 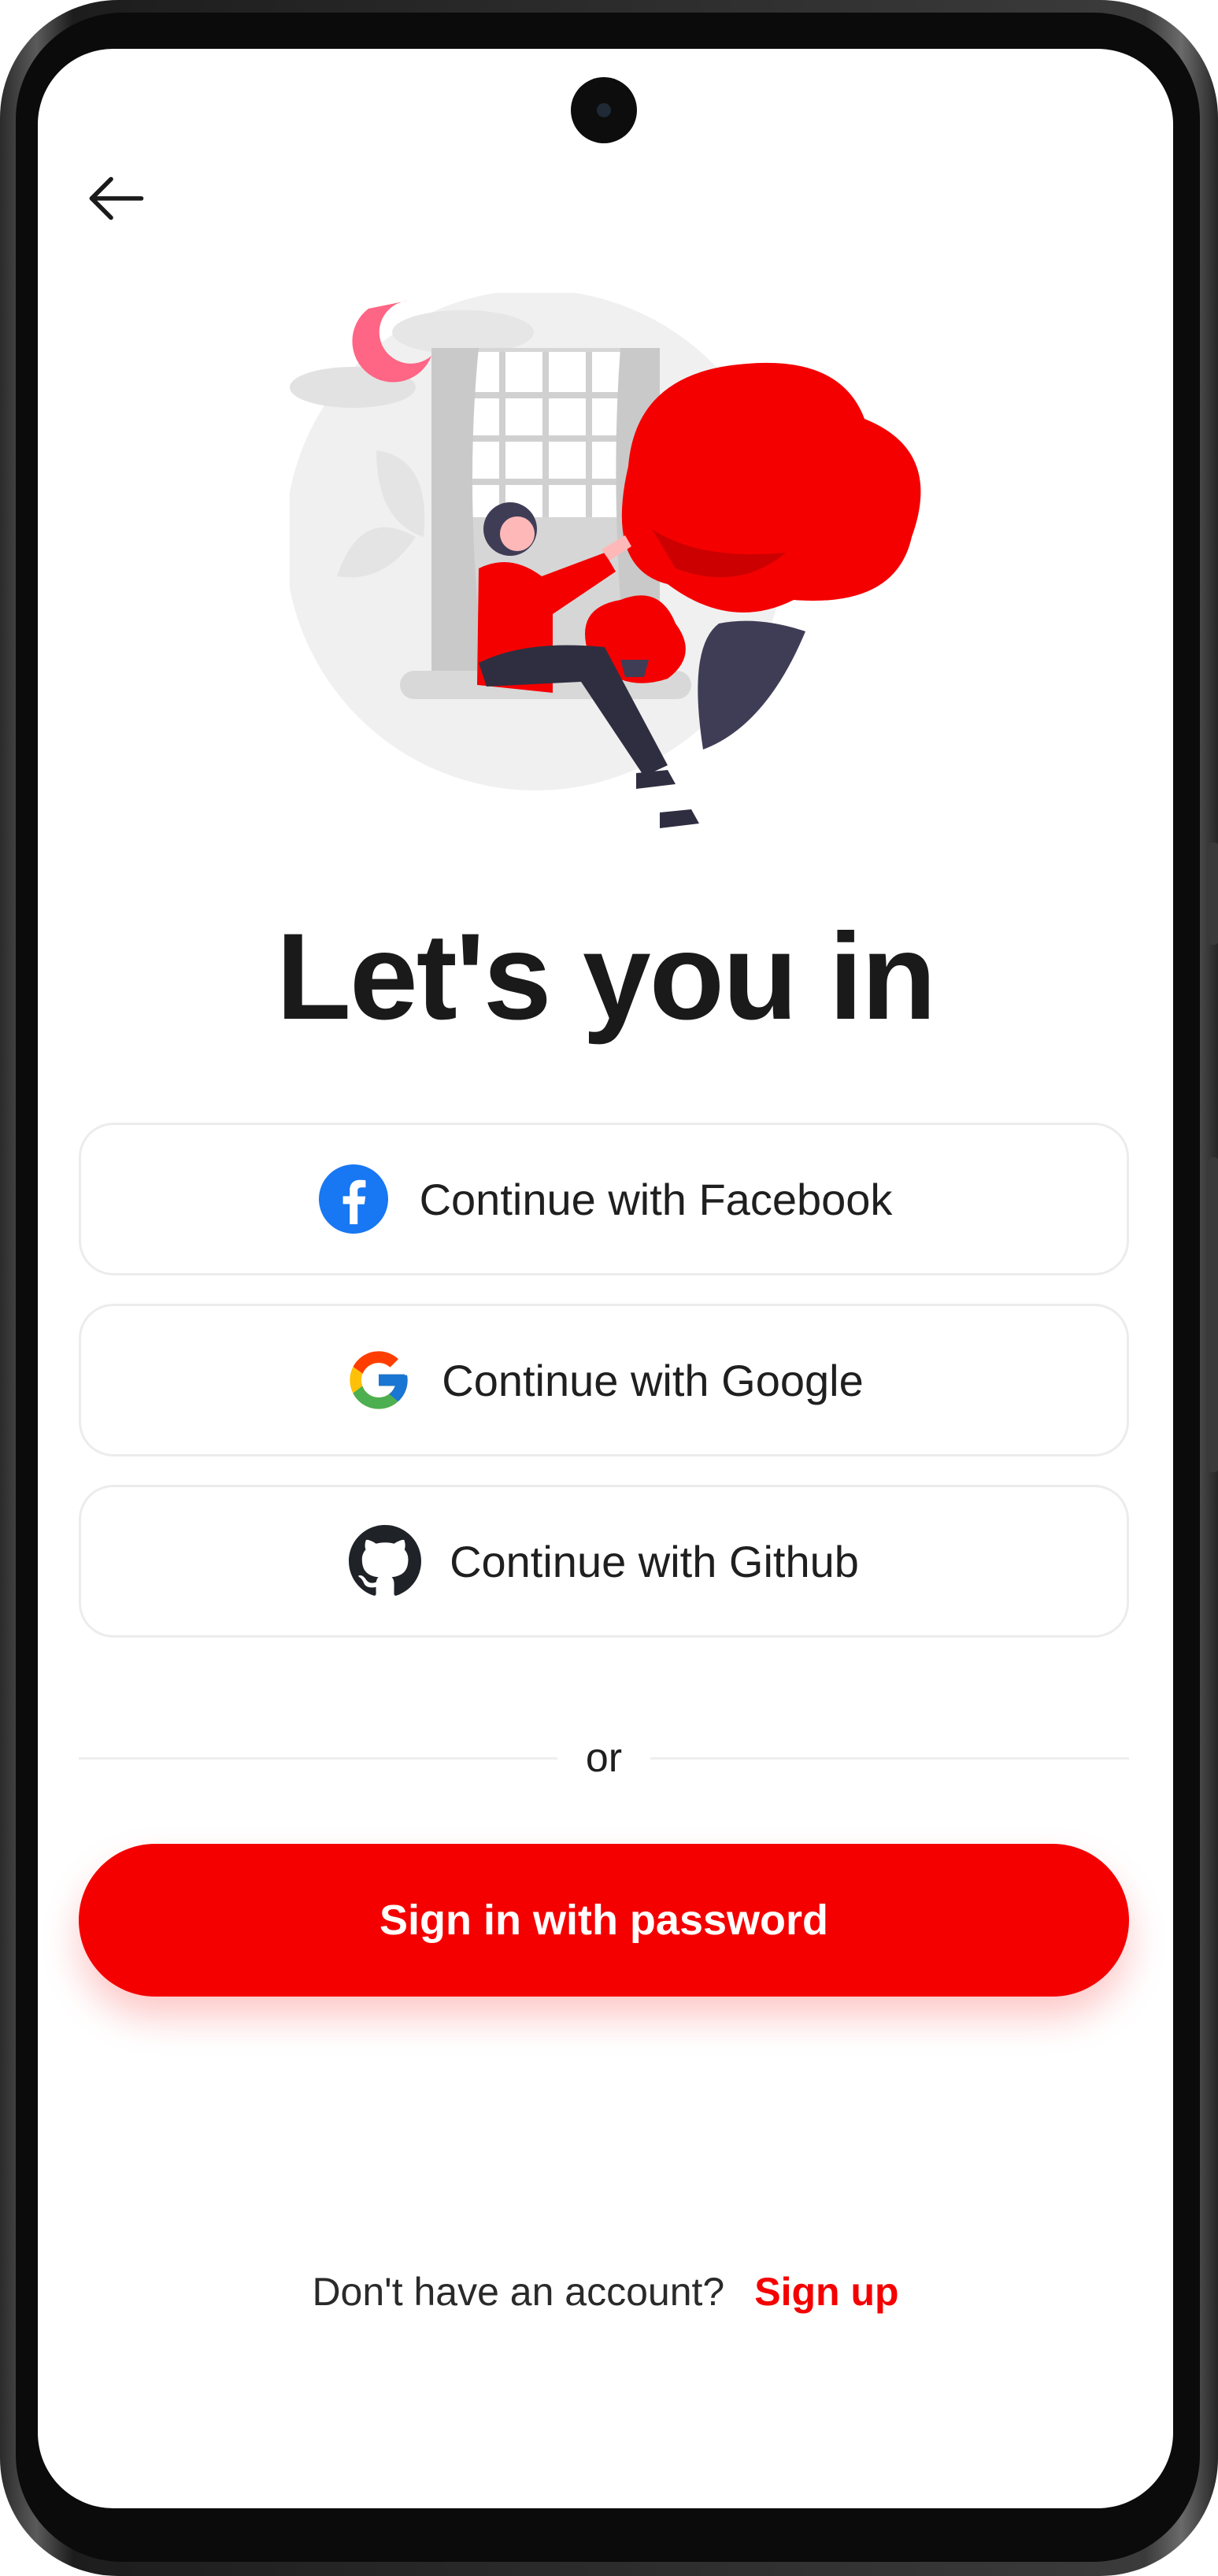 I want to click on front-camera, so click(x=604, y=110).